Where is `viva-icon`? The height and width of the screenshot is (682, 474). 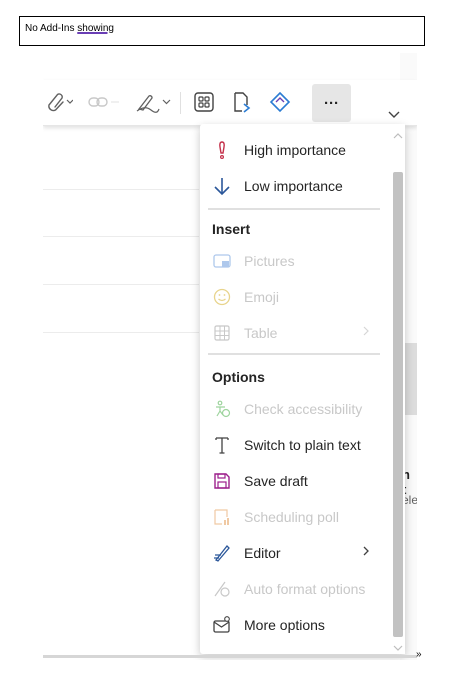
viva-icon is located at coordinates (280, 102).